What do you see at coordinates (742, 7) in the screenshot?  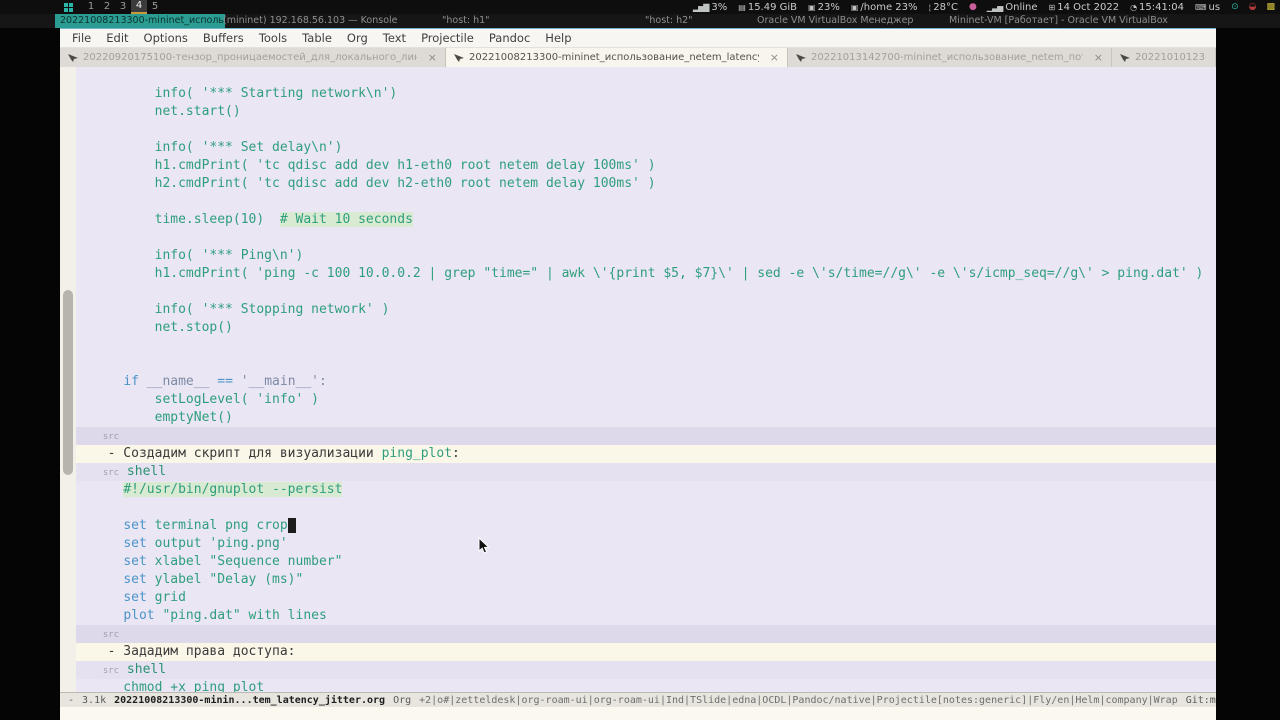 I see `memory-icon: ▤` at bounding box center [742, 7].